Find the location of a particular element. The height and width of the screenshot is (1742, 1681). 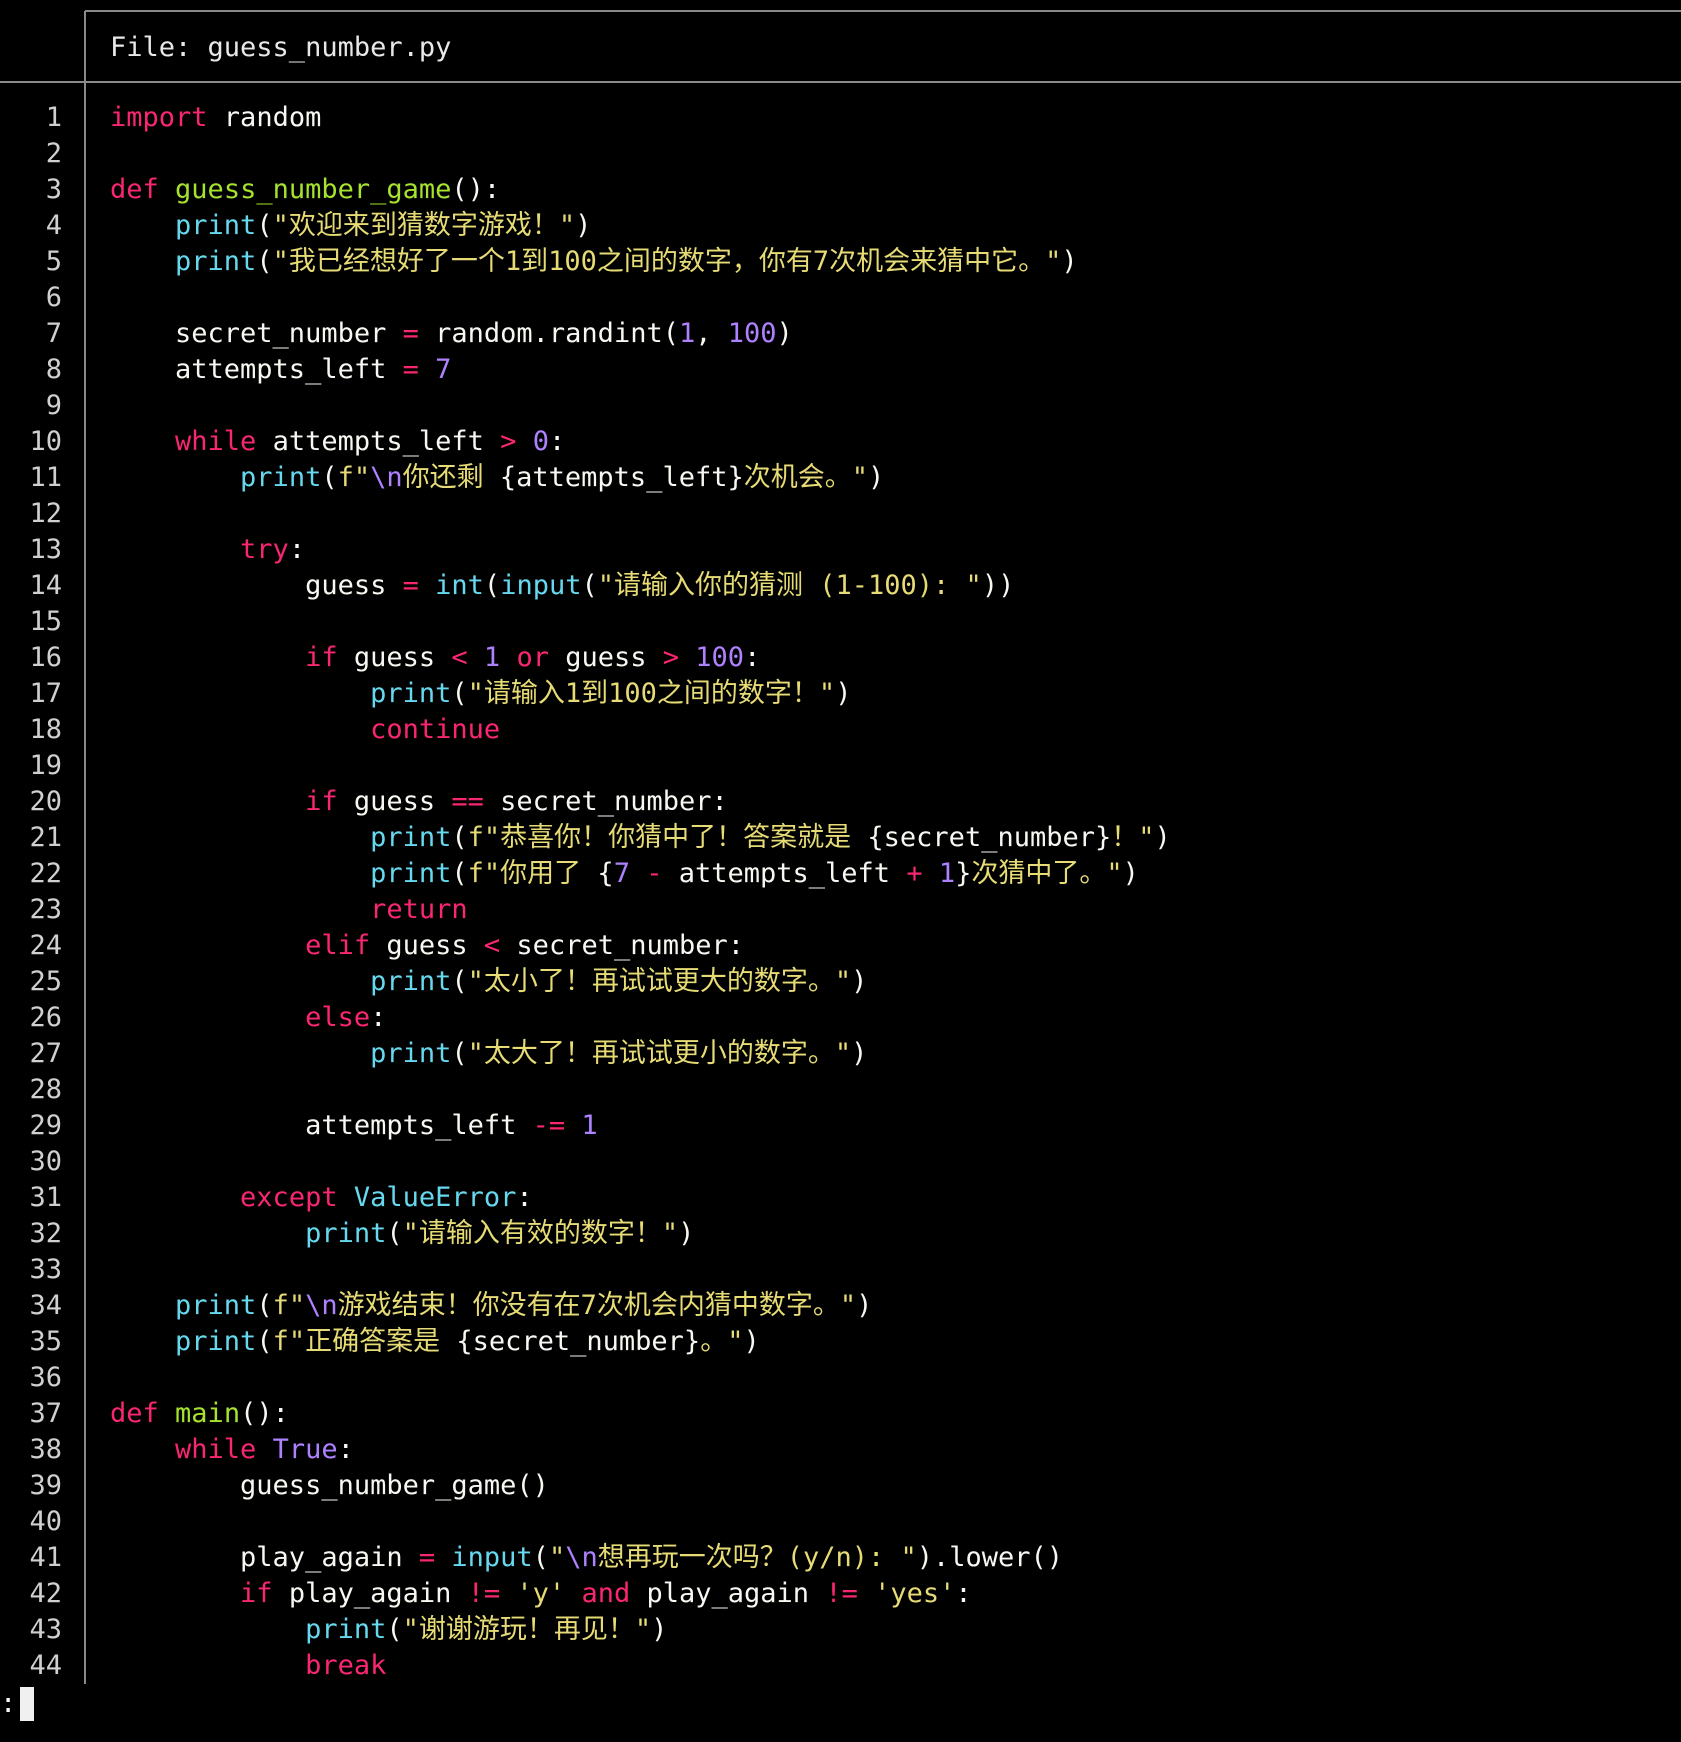

code-text: print("太大了！再试试更小的数字。") is located at coordinates (488, 1054).